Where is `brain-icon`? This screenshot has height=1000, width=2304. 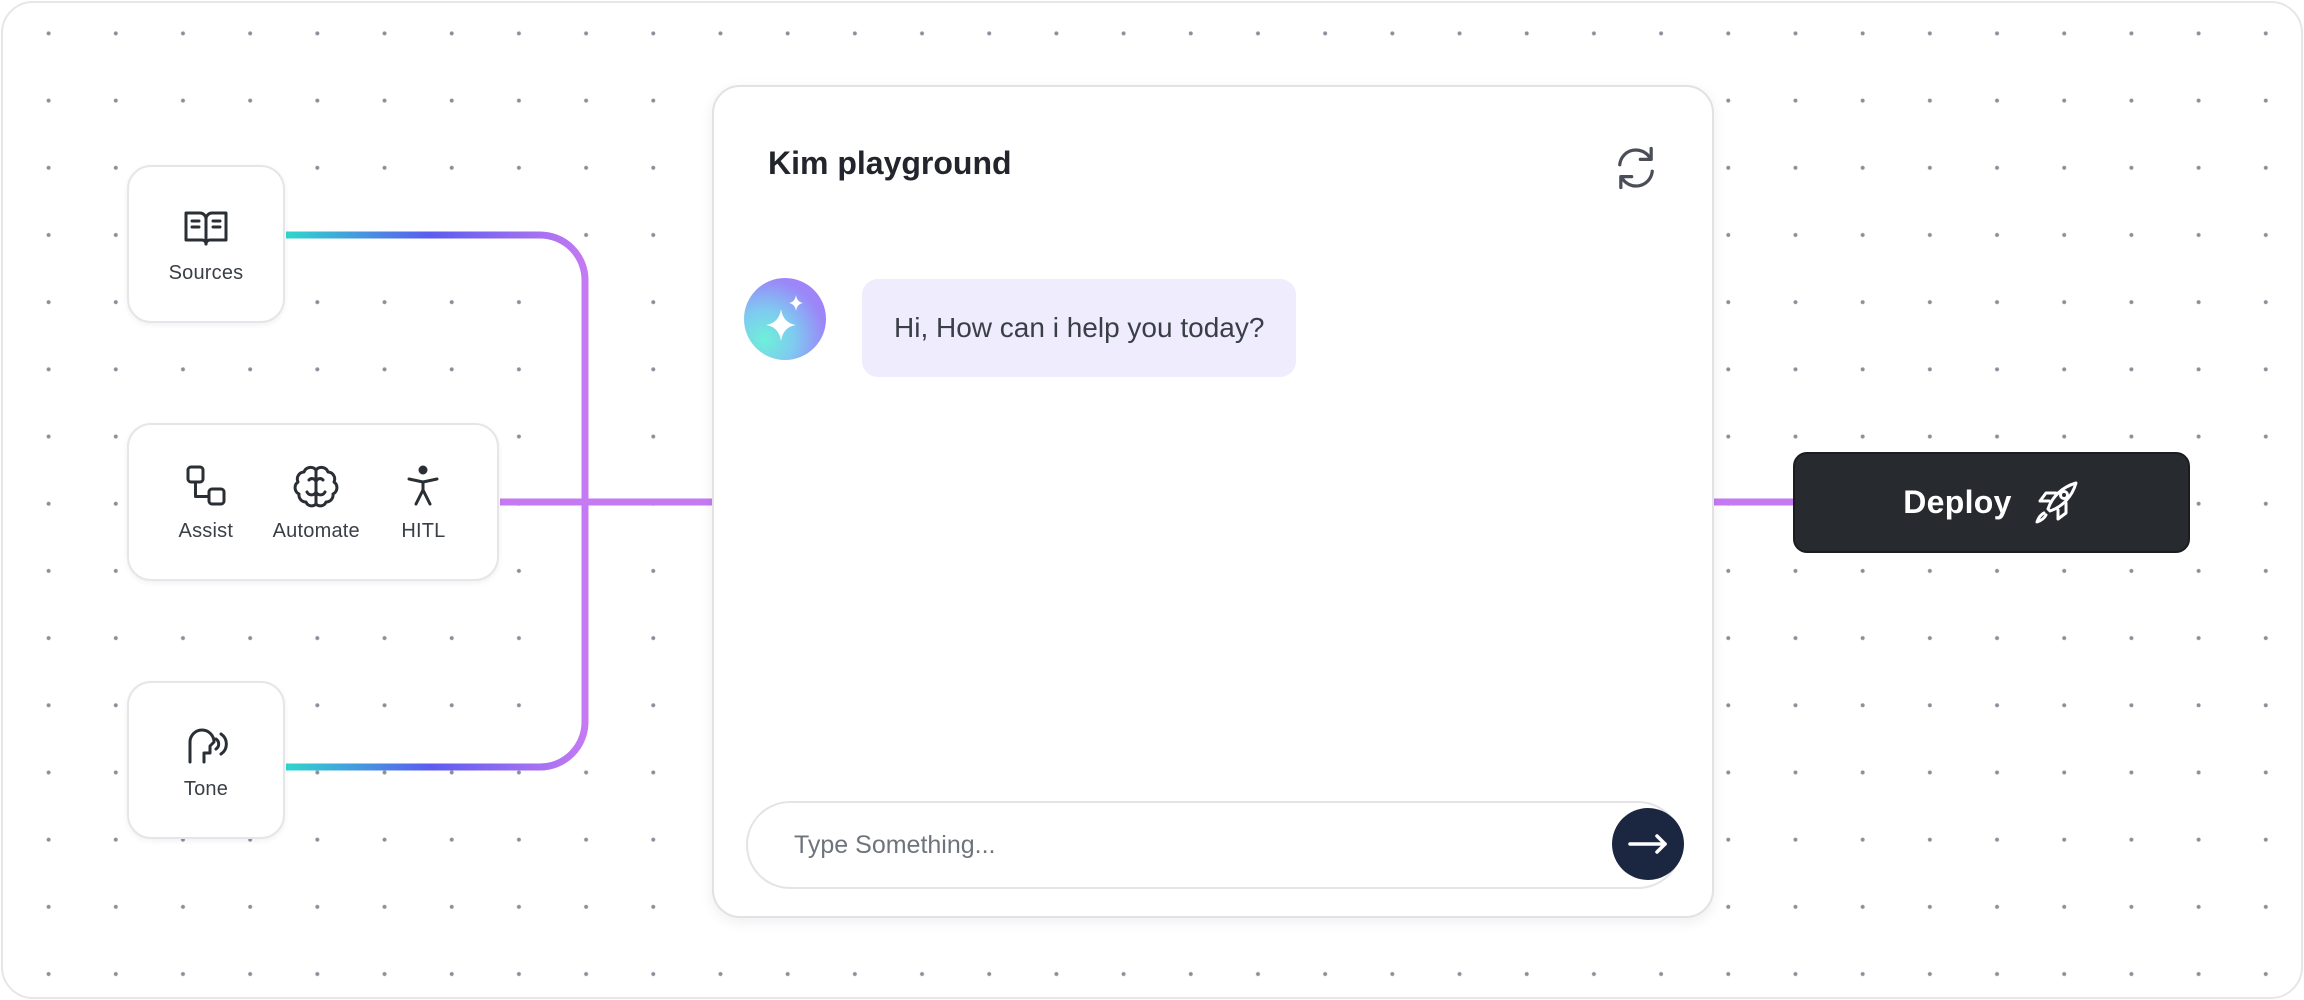
brain-icon is located at coordinates (316, 486).